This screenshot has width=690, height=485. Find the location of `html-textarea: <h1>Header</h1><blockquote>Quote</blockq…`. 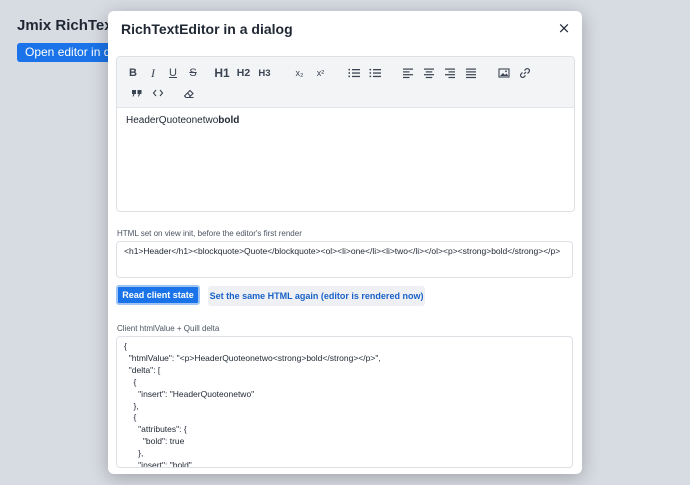

html-textarea: <h1>Header</h1><blockquote>Quote</blockq… is located at coordinates (344, 259).